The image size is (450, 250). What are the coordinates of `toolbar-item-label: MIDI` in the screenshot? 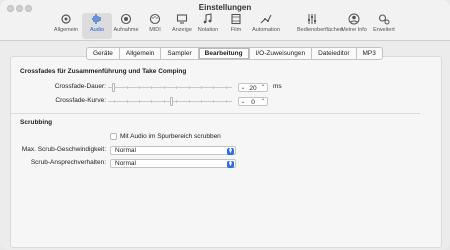 It's located at (155, 30).